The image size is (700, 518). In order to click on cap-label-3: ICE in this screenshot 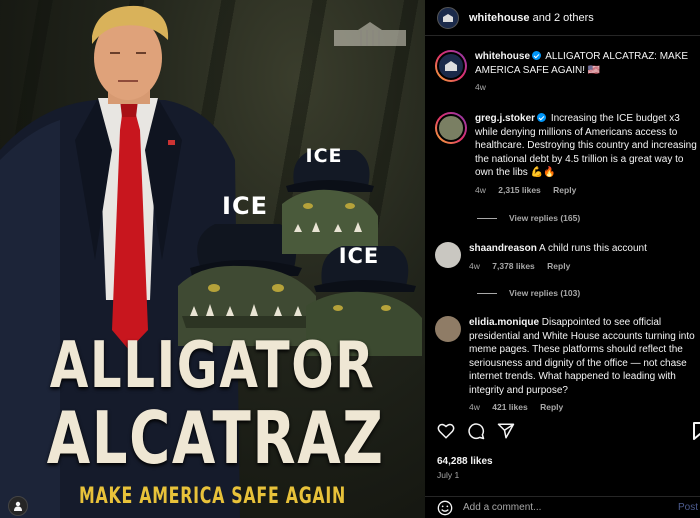, I will do `click(359, 256)`.